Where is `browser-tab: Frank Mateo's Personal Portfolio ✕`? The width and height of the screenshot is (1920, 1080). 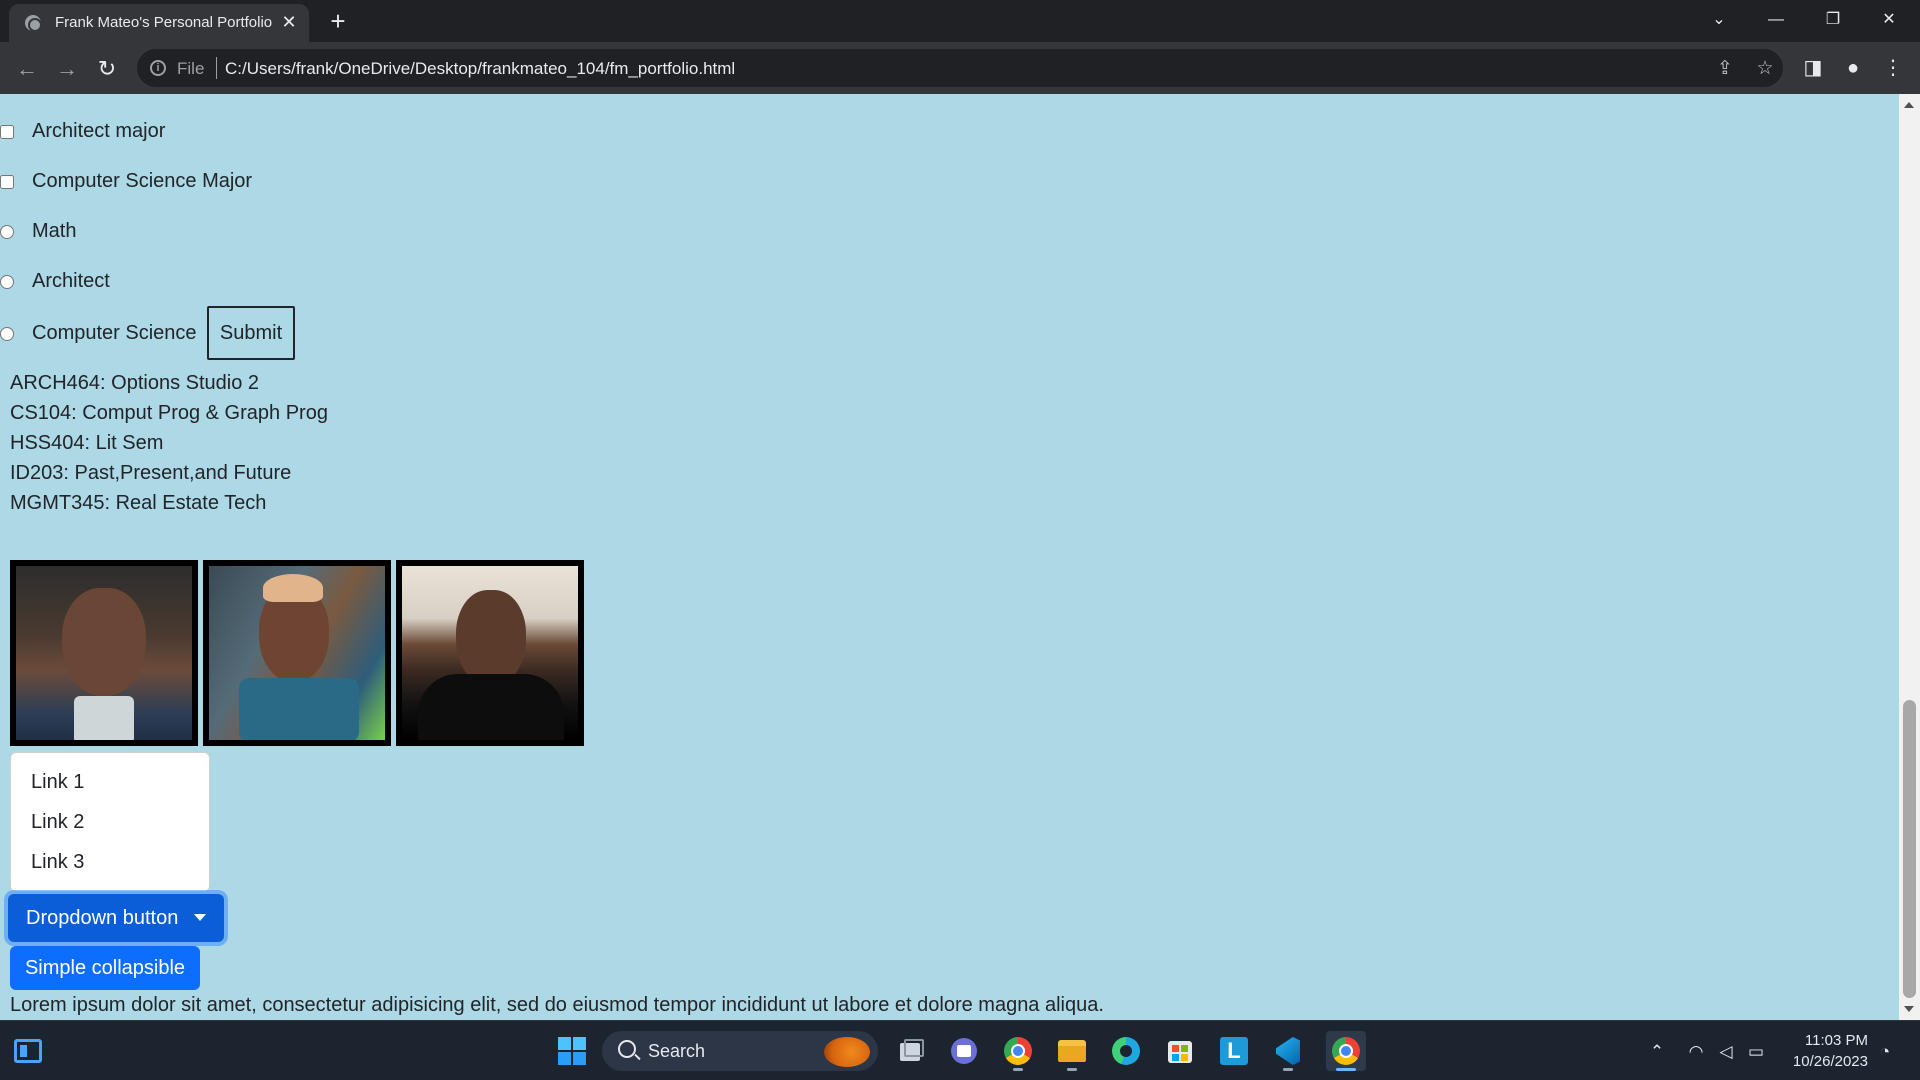 browser-tab: Frank Mateo's Personal Portfolio ✕ is located at coordinates (159, 23).